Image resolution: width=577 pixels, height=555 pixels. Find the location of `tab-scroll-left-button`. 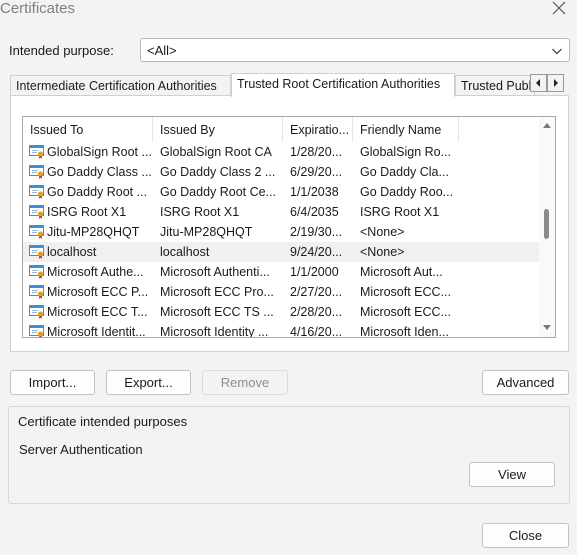

tab-scroll-left-button is located at coordinates (538, 83).